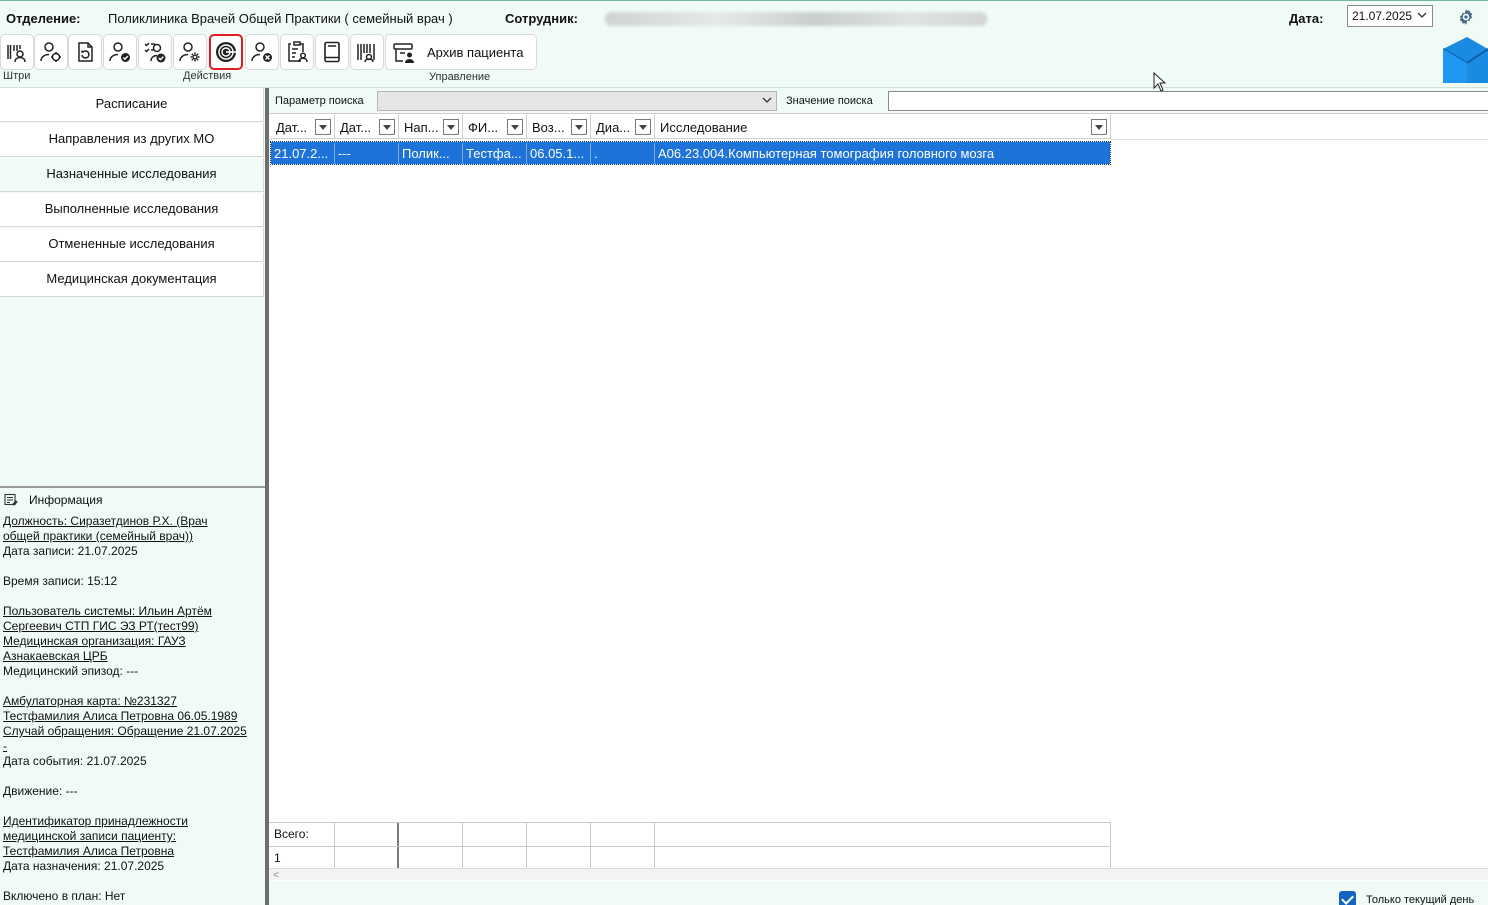  What do you see at coordinates (64, 896) in the screenshot?
I see `info-line: Включено в план: Нет` at bounding box center [64, 896].